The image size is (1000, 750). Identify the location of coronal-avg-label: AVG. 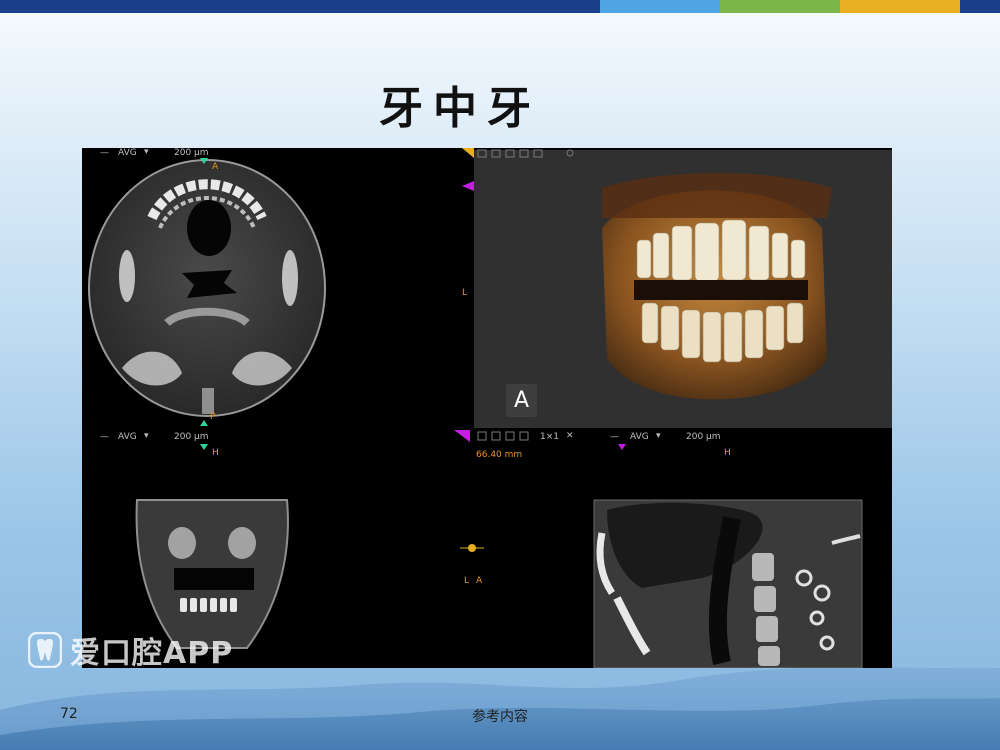
(127, 437).